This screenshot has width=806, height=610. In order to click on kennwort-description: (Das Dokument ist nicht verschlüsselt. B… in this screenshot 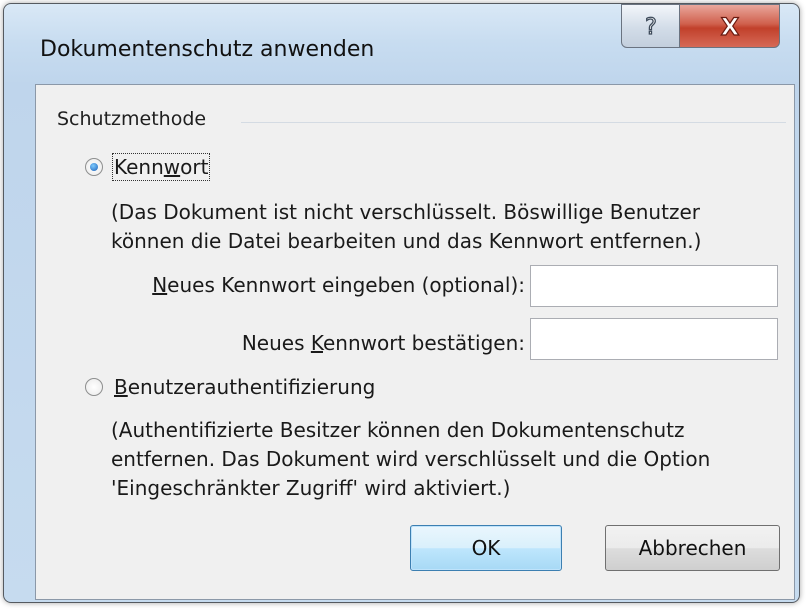, I will do `click(406, 227)`.